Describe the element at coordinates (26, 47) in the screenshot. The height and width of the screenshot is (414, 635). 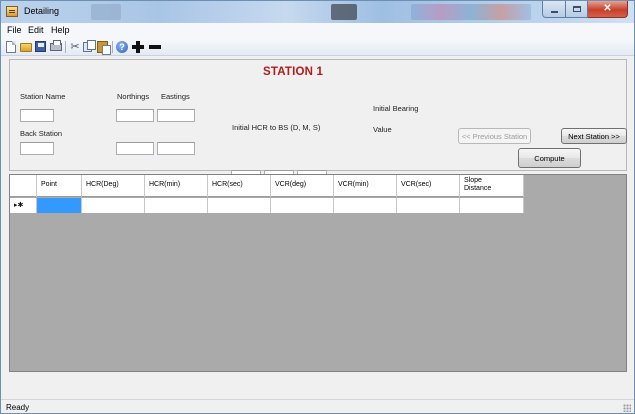
I see `open-folder-icon` at that location.